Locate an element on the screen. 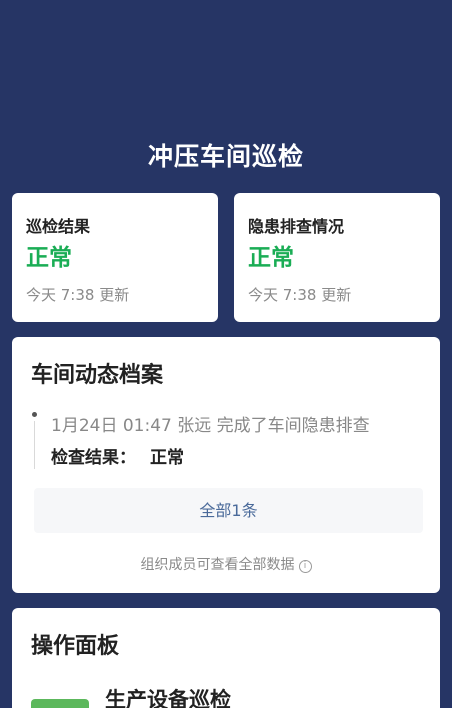 The height and width of the screenshot is (708, 452). page-title: 冲压车间巡检 is located at coordinates (225, 156).